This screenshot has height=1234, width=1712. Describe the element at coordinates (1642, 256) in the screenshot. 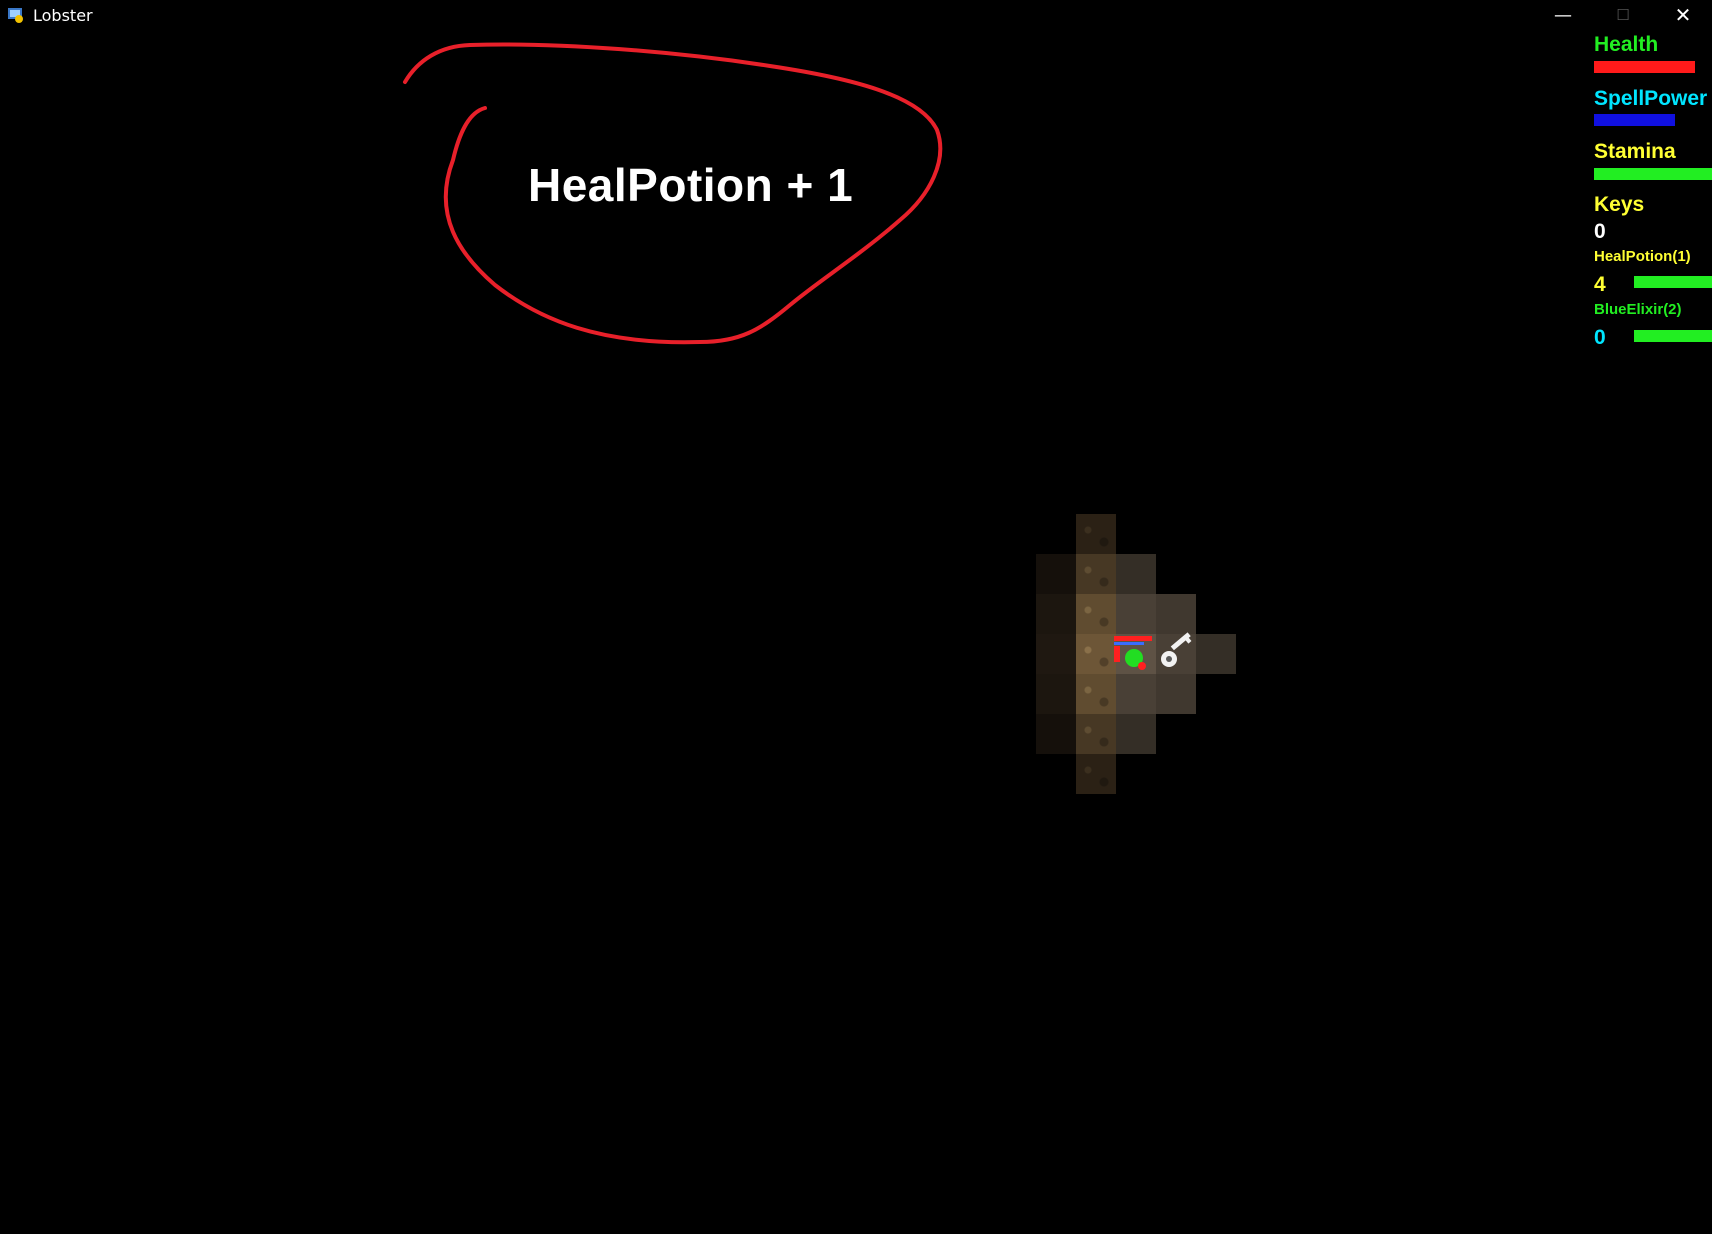

I see `healpotion-label: HealPotion(1)` at that location.